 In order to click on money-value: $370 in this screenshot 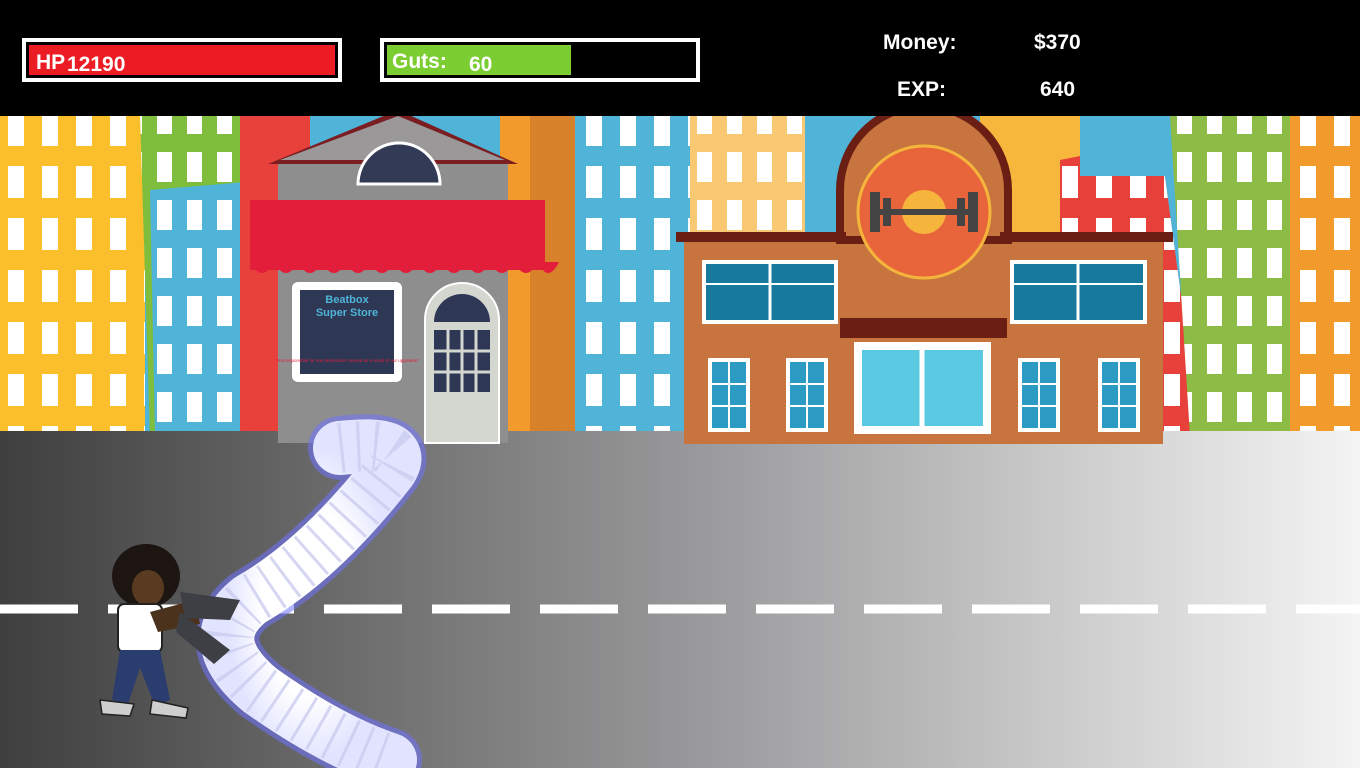, I will do `click(1057, 42)`.